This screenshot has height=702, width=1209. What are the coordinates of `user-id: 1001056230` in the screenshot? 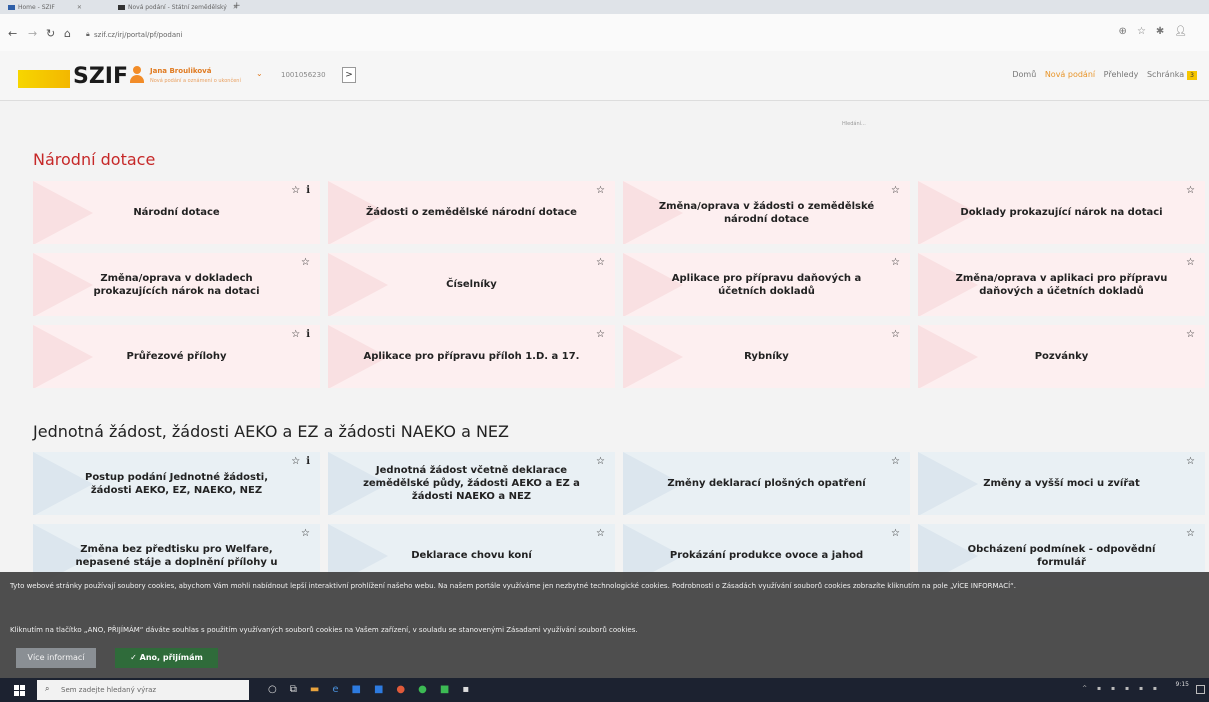 It's located at (303, 75).